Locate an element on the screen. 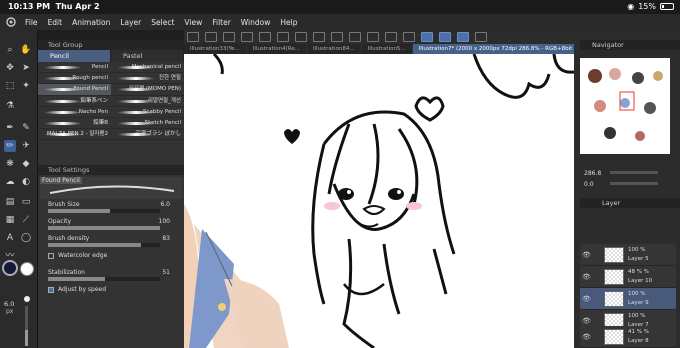 The image size is (680, 348). brush-item: Sketch Pencil is located at coordinates (147, 124).